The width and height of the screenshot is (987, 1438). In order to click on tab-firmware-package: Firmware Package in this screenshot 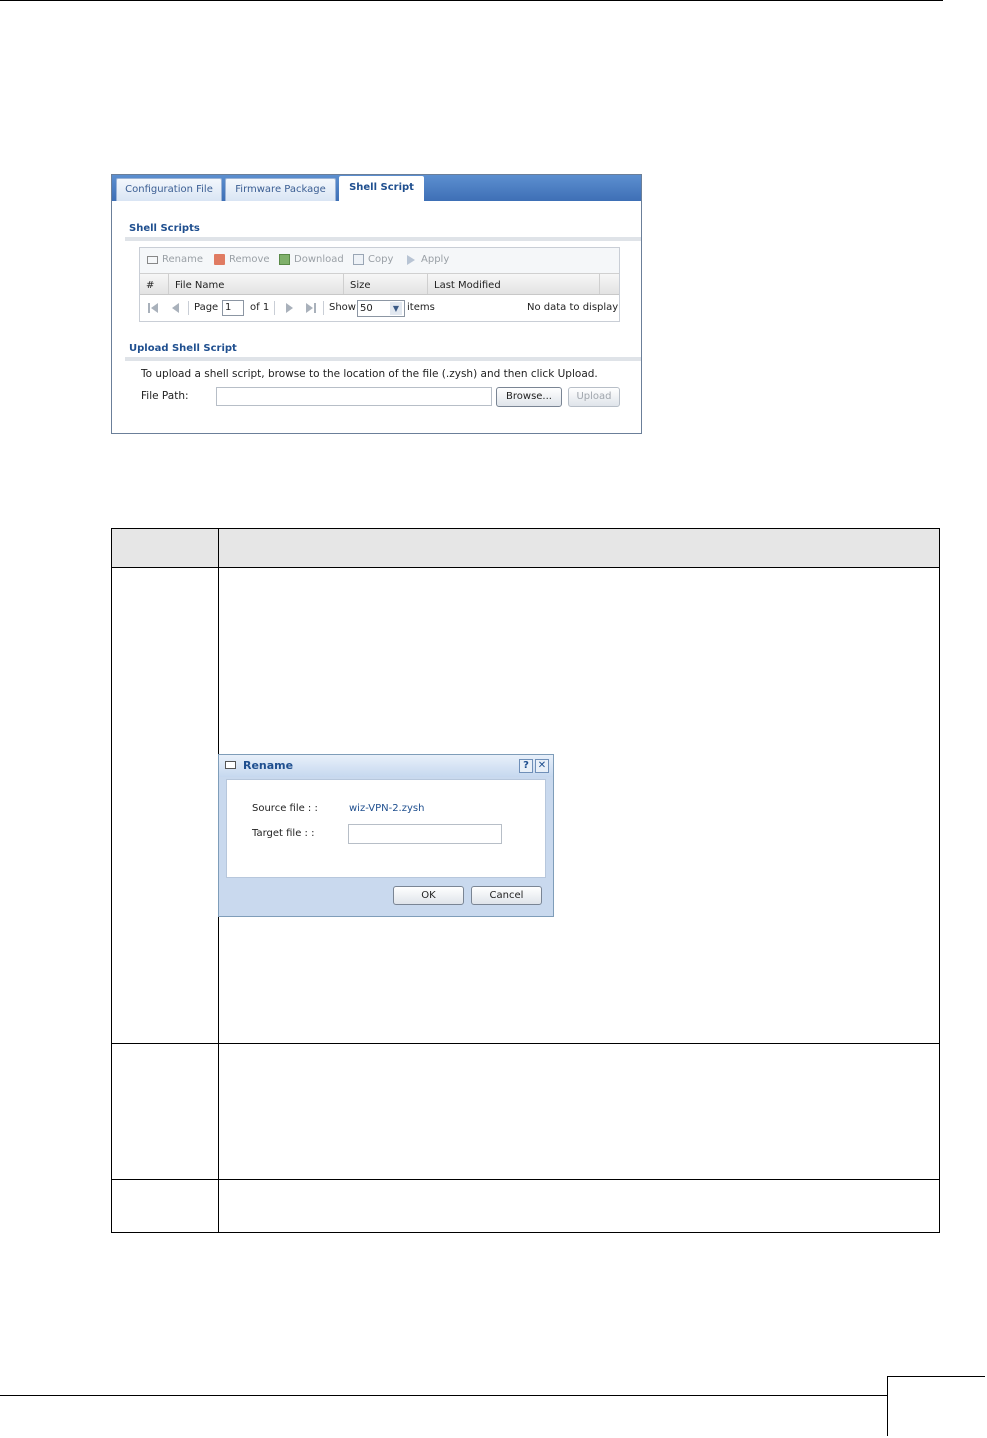, I will do `click(280, 189)`.